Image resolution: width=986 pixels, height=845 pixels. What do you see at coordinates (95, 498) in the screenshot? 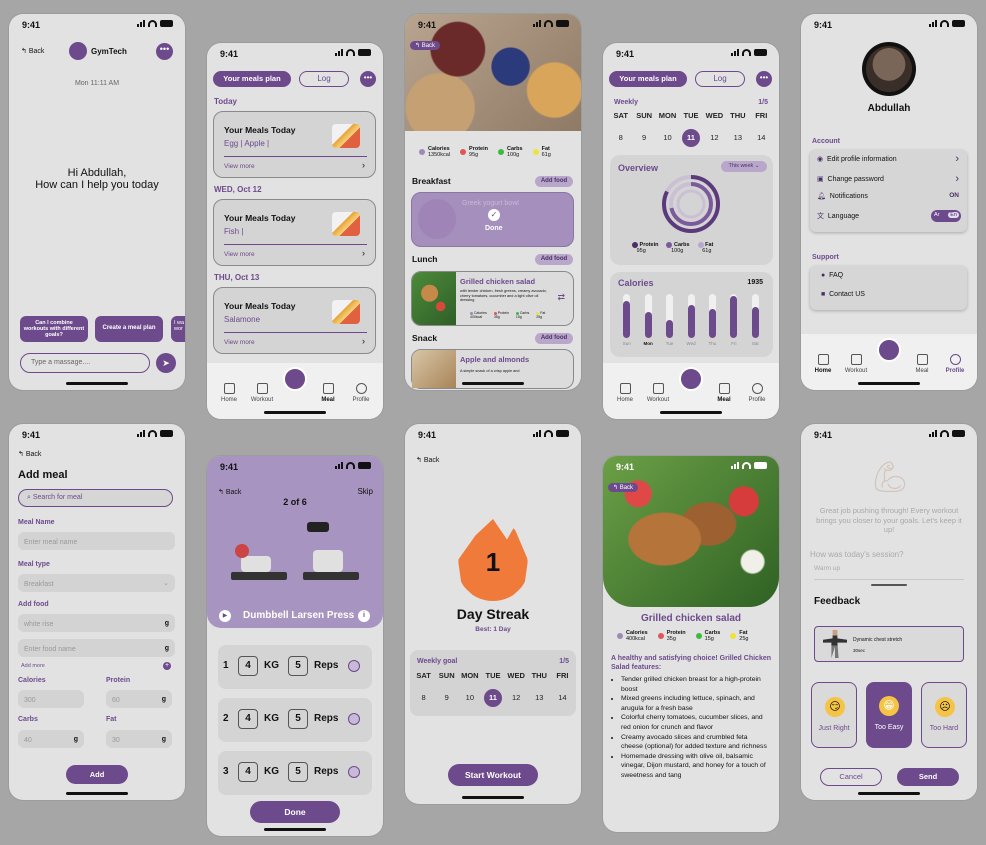
I see `search-input: ⌕ Search for meal` at bounding box center [95, 498].